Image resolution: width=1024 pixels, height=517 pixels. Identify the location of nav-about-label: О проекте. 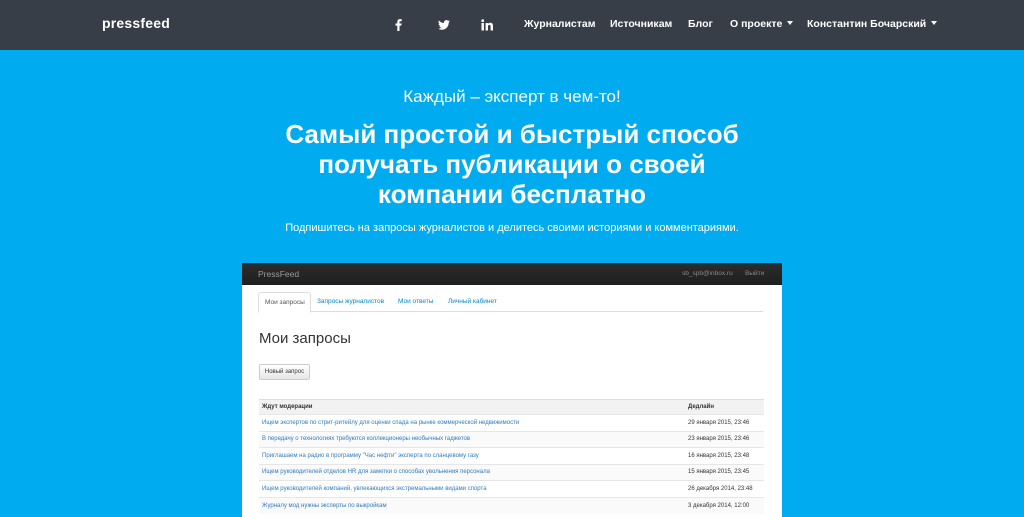
(756, 24).